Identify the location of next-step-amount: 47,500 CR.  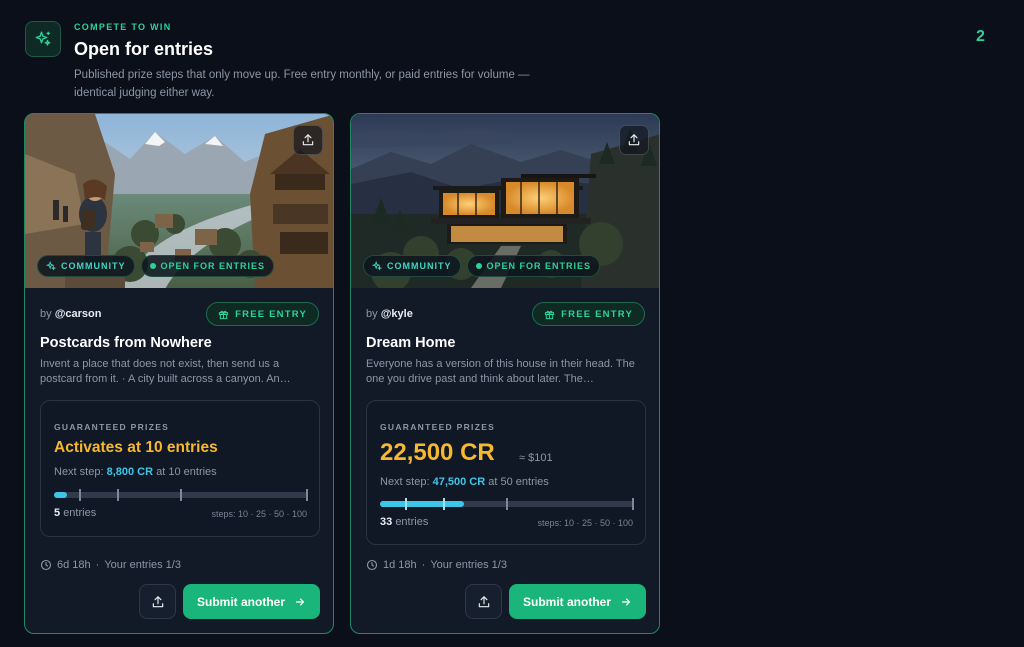
(459, 482).